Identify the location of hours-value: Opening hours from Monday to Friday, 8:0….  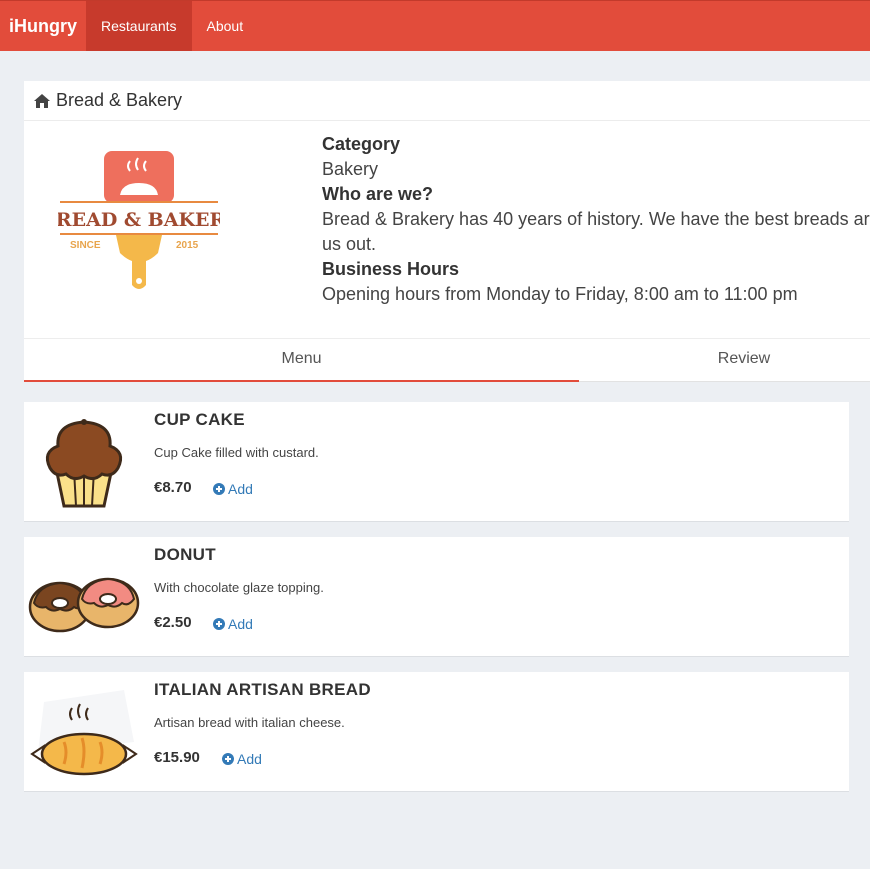
(560, 294).